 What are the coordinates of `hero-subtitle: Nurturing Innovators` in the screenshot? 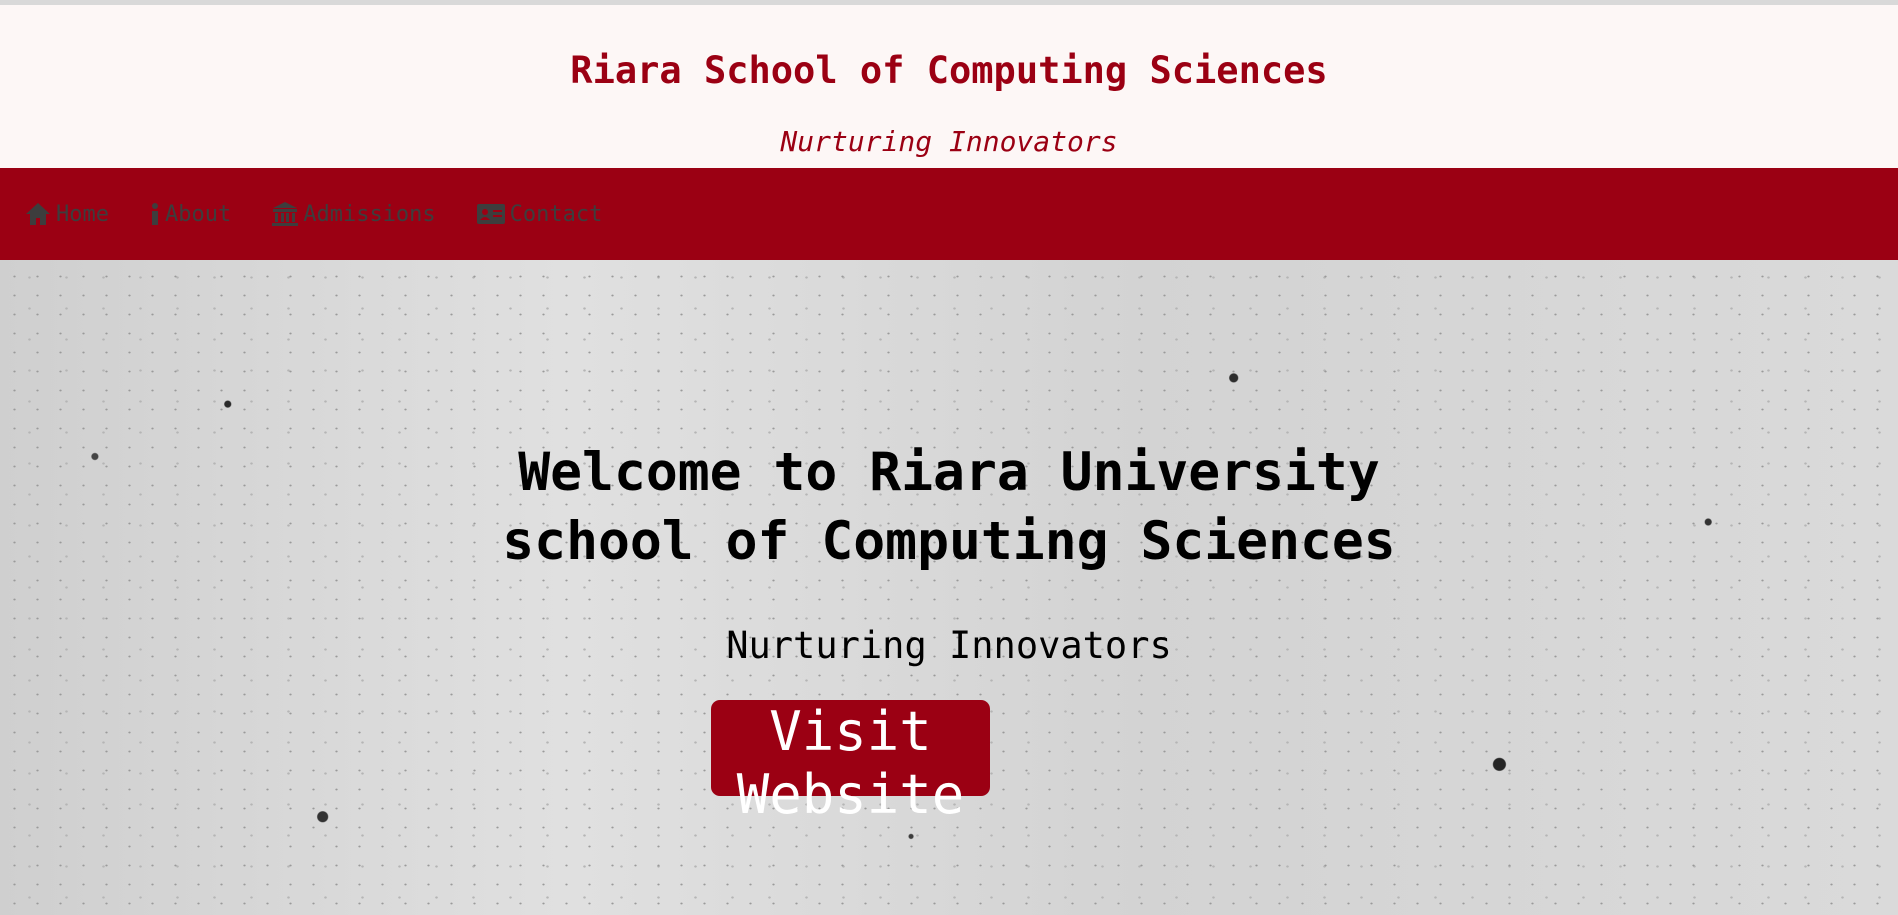 It's located at (949, 645).